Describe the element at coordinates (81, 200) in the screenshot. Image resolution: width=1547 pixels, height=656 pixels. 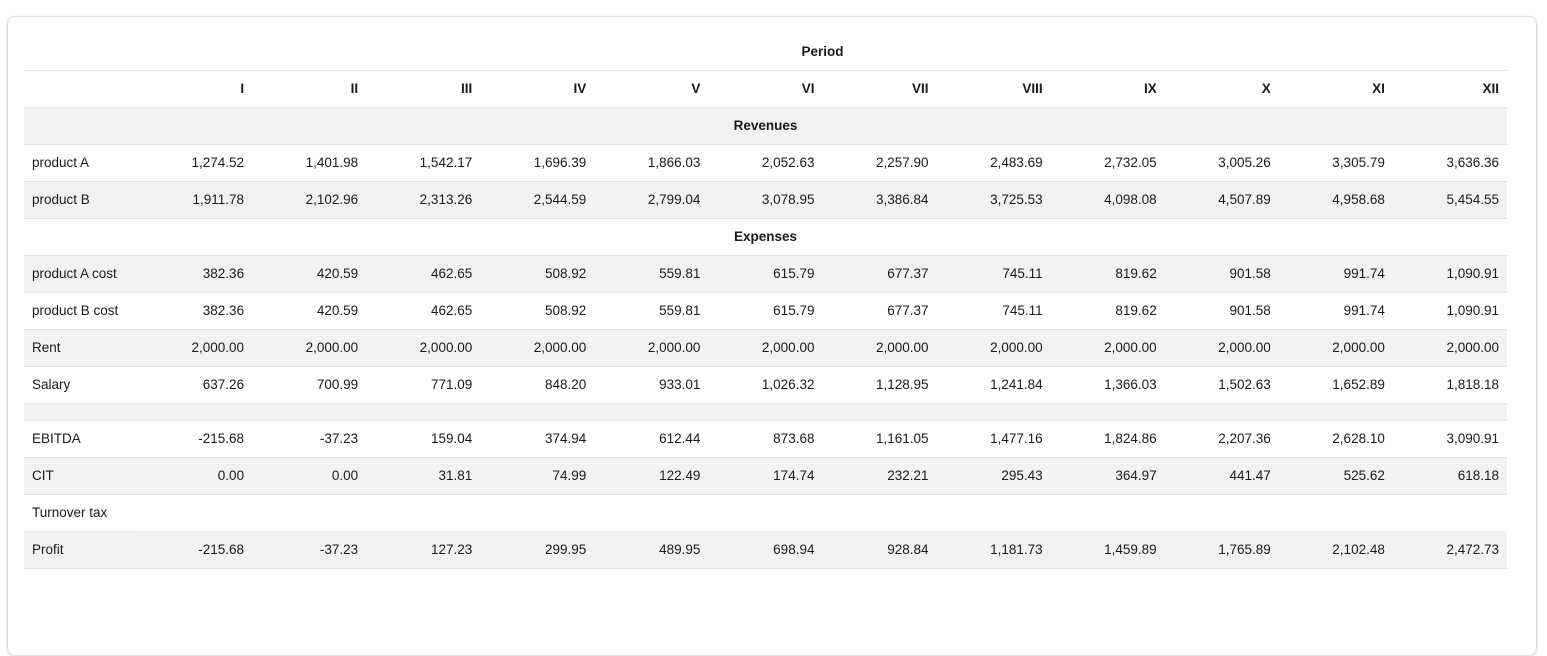
I see `row-label: product B` at that location.